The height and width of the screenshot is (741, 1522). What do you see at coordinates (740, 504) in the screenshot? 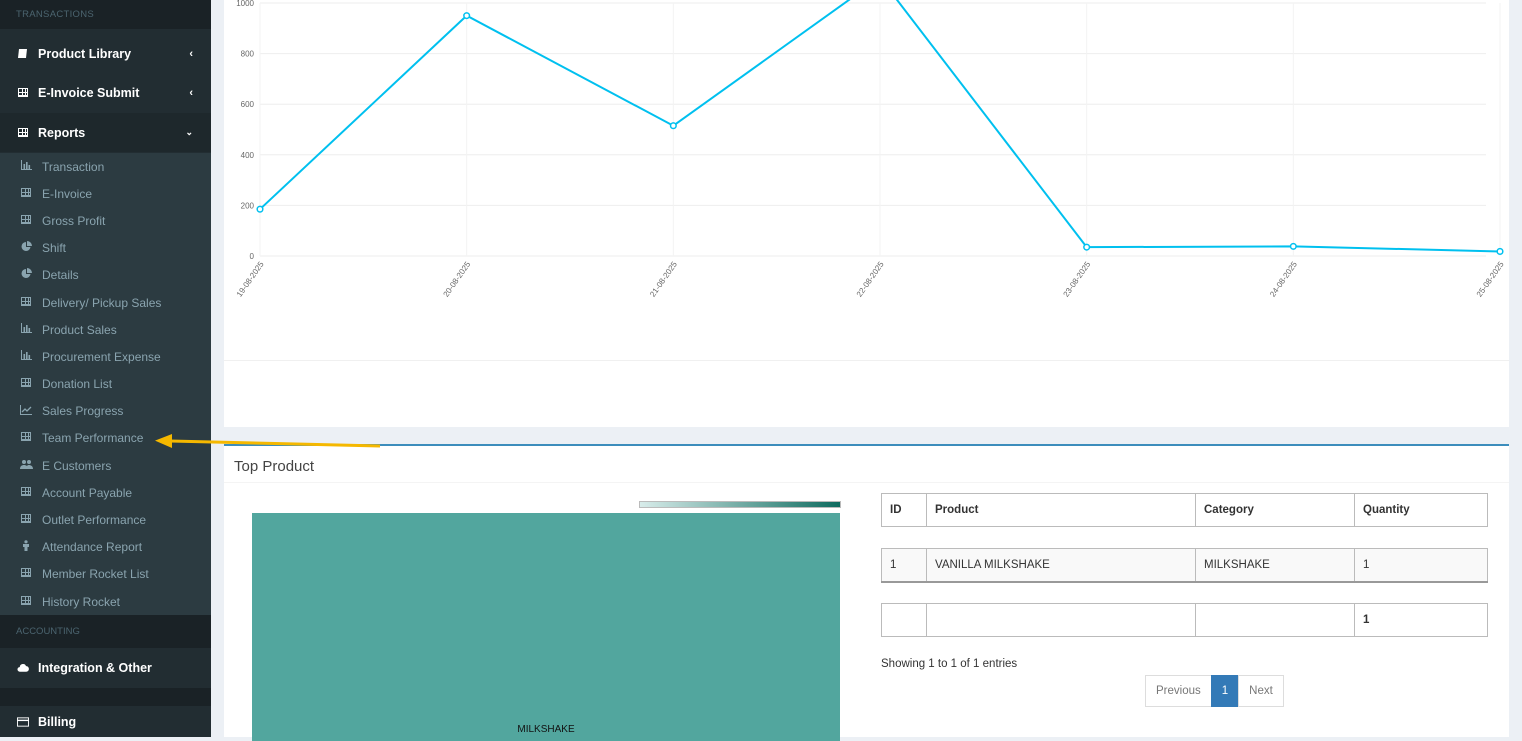
I see `treemap-color-legend` at bounding box center [740, 504].